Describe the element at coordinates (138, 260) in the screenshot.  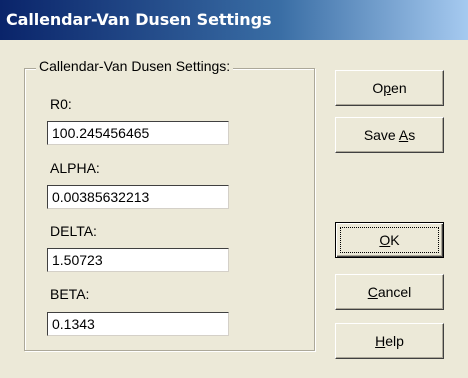
I see `delta-input` at that location.